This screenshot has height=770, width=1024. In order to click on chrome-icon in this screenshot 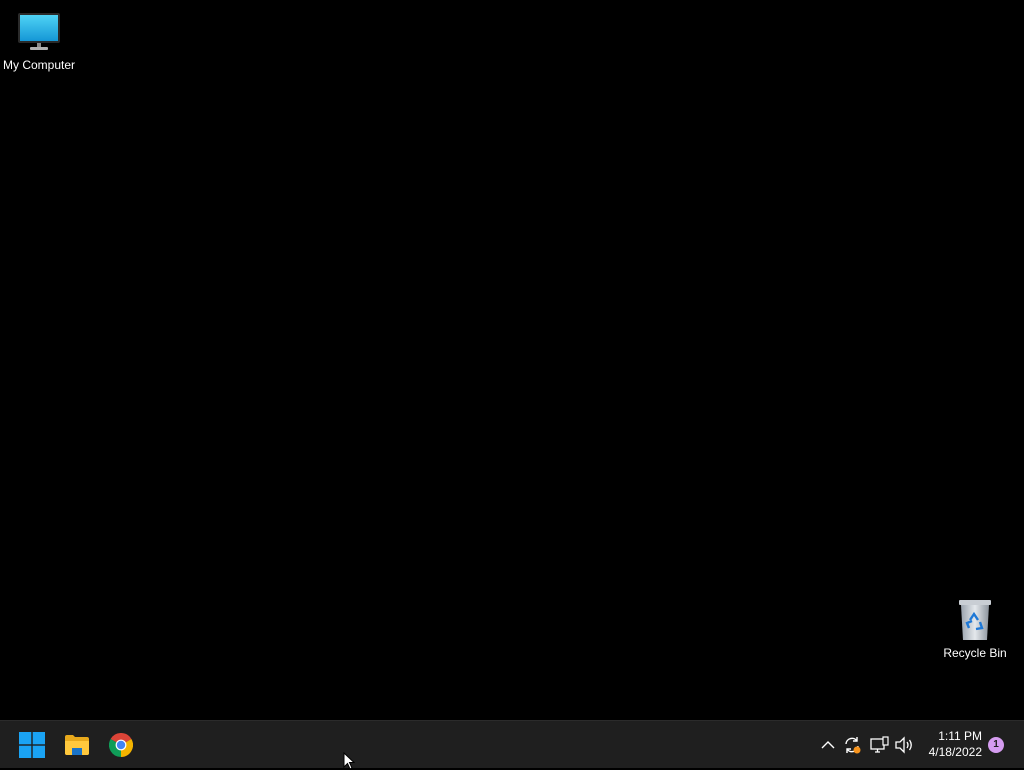, I will do `click(121, 745)`.